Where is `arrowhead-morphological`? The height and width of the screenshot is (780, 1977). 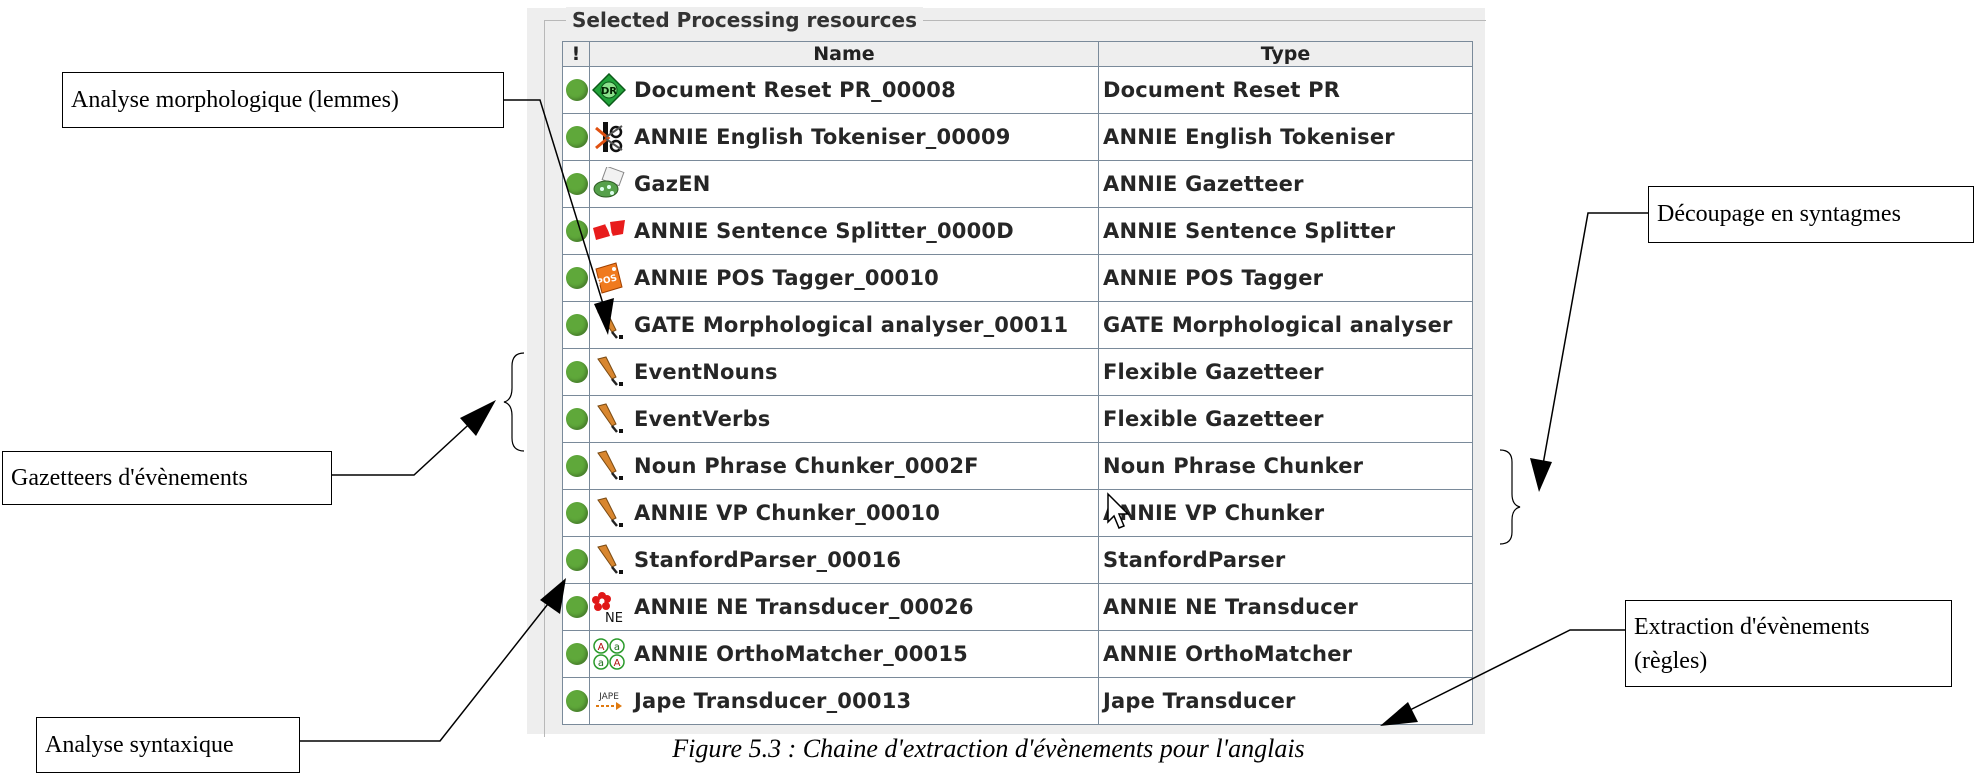 arrowhead-morphological is located at coordinates (604, 316).